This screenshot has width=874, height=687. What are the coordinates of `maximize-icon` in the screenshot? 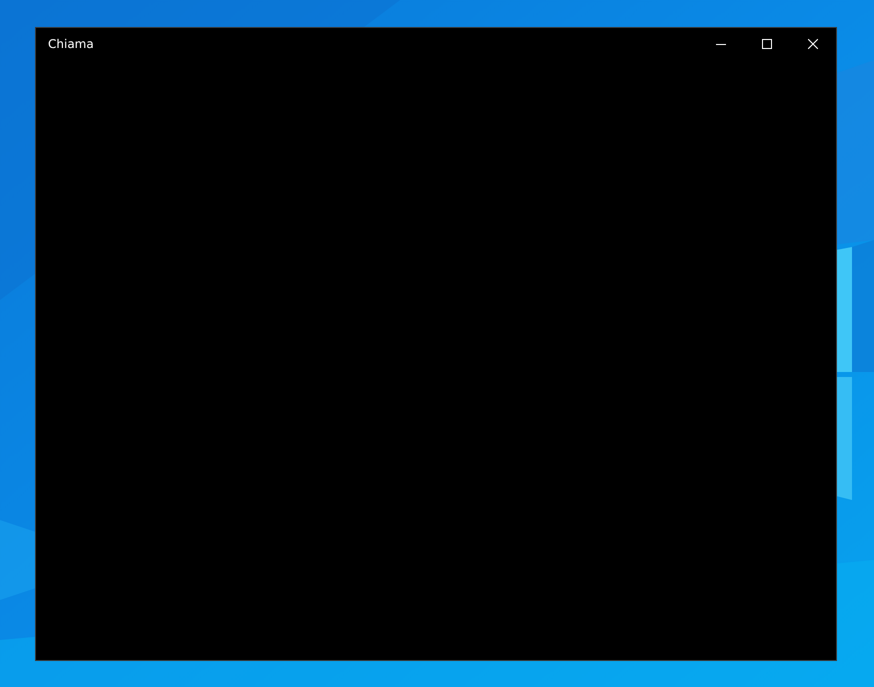 It's located at (767, 44).